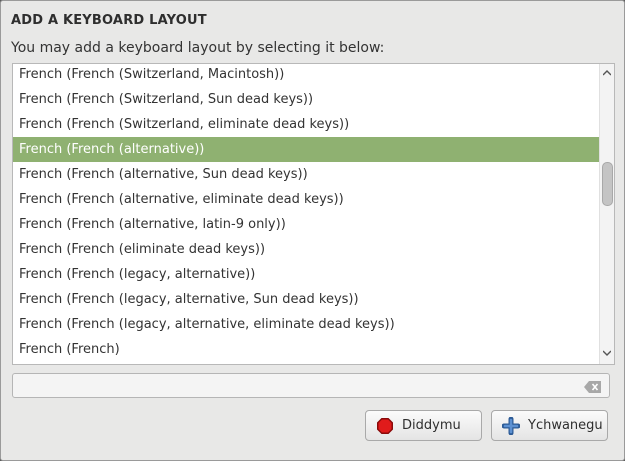  I want to click on add-button-label: Ychwanegu, so click(565, 425).